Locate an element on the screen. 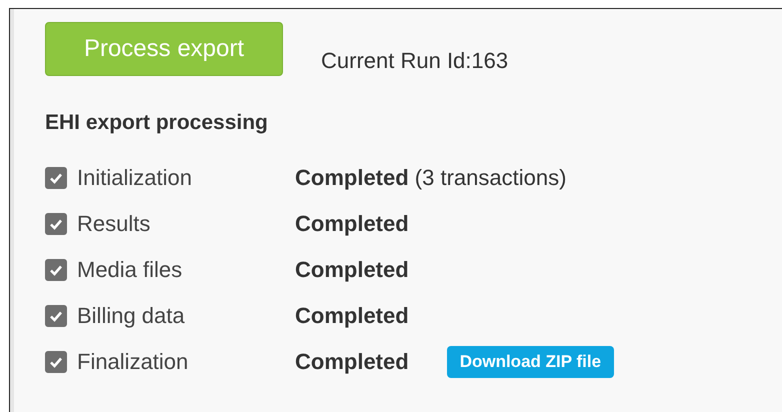  step-label: Results is located at coordinates (114, 223).